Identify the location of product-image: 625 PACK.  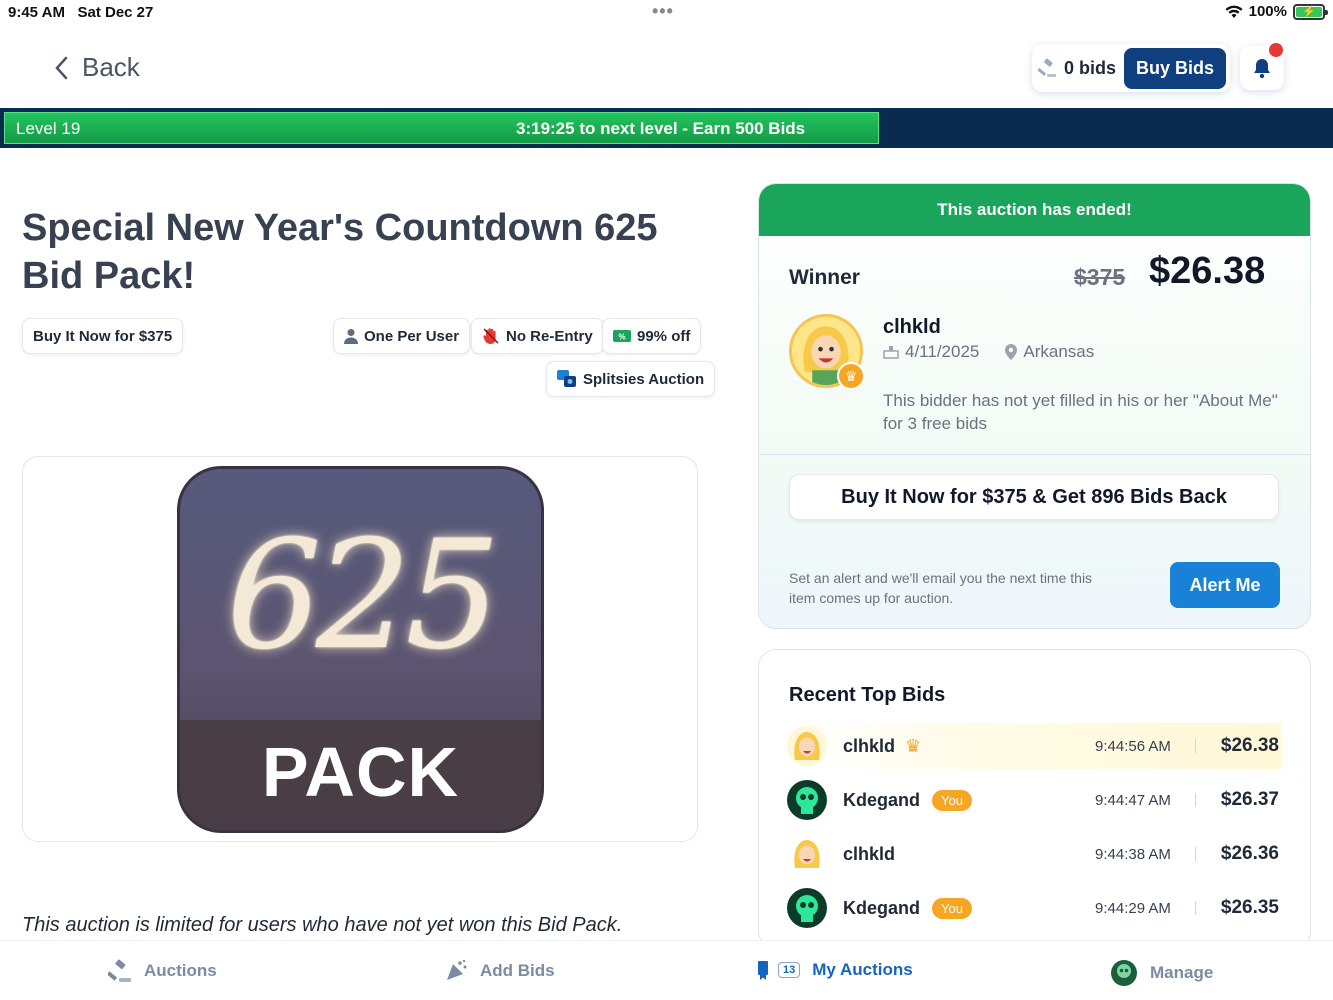
(360, 649).